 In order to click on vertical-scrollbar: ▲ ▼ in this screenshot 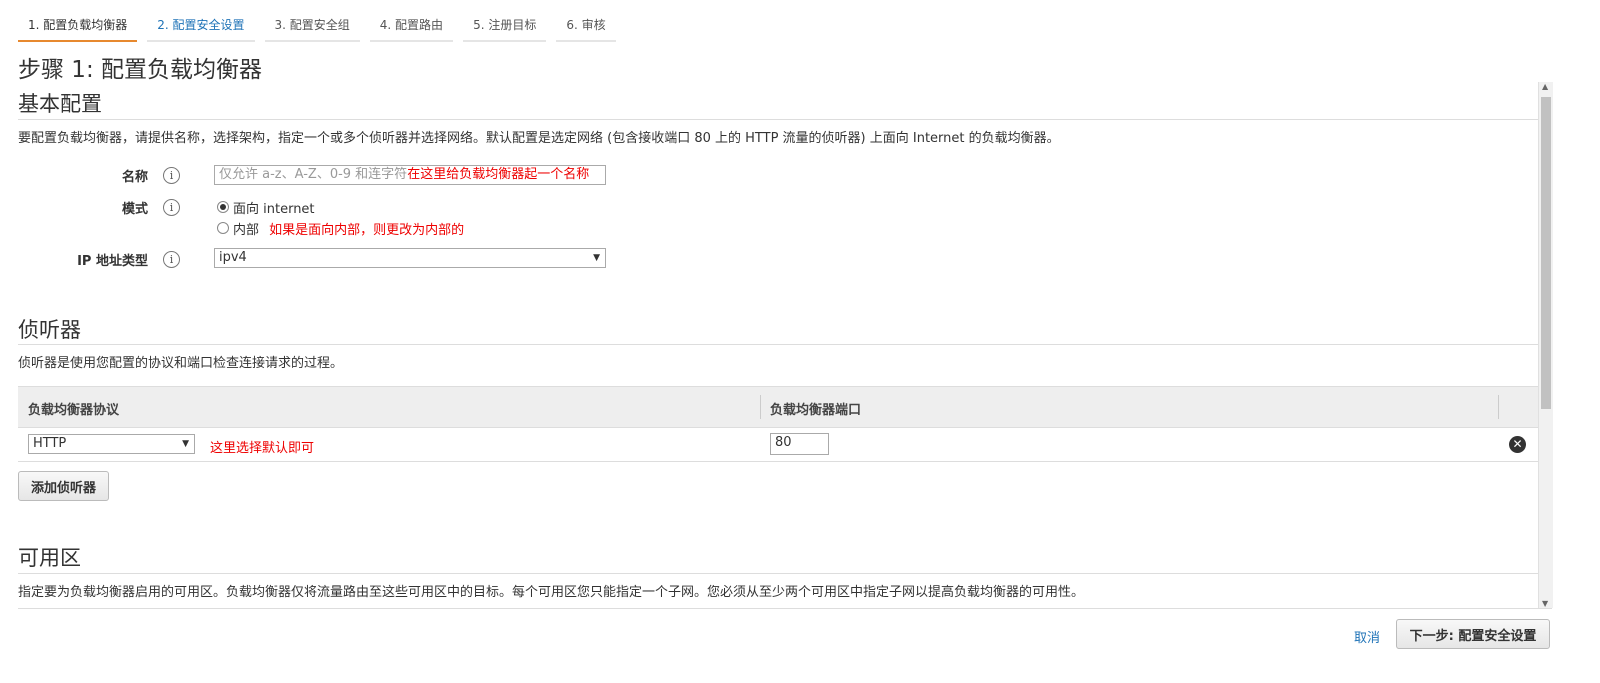, I will do `click(1545, 345)`.